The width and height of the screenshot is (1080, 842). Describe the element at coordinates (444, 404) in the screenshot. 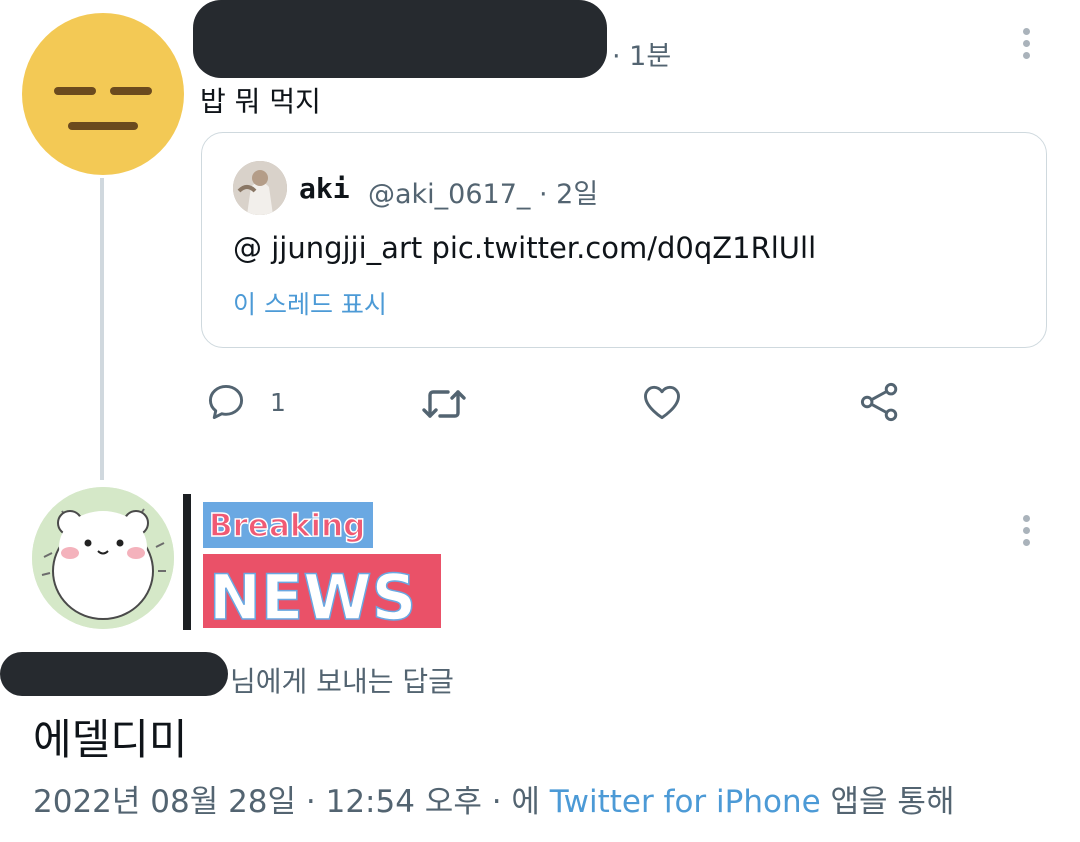

I see `retweet-icon` at that location.